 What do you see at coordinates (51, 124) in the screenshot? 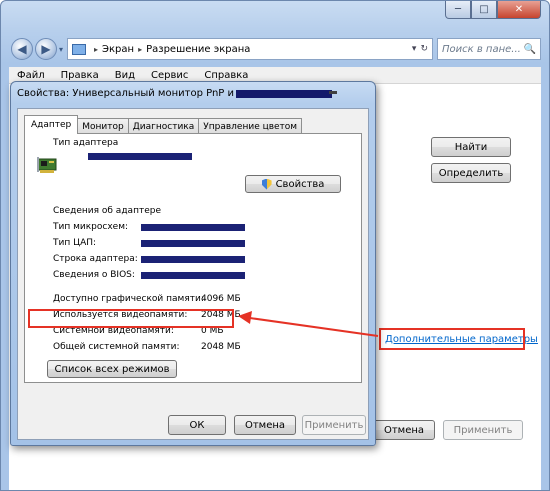
I see `tab-adapter: Адаптер` at bounding box center [51, 124].